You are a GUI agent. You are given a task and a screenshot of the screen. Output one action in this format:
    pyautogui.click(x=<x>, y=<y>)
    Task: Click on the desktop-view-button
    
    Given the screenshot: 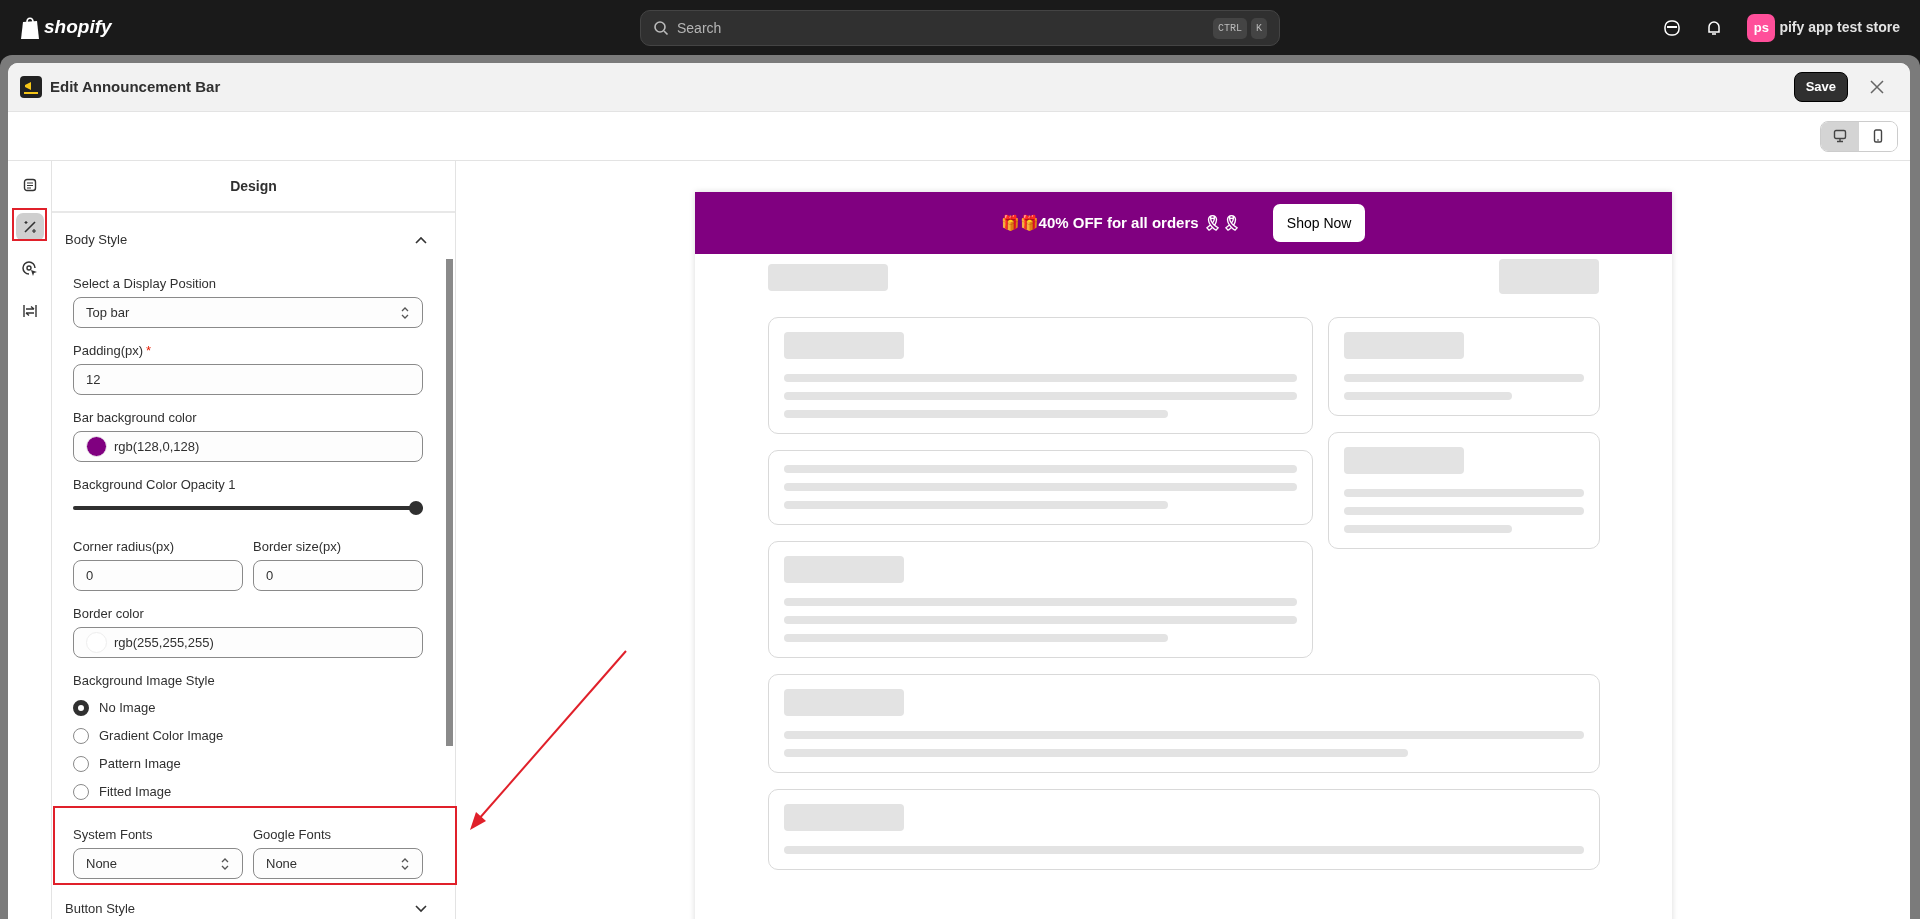 What is the action you would take?
    pyautogui.click(x=1840, y=136)
    